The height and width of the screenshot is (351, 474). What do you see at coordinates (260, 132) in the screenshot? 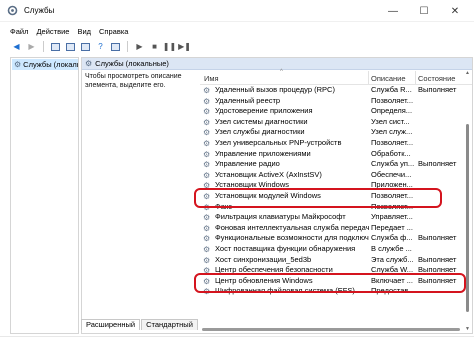
I see `service-name: Узел службы диагностики` at bounding box center [260, 132].